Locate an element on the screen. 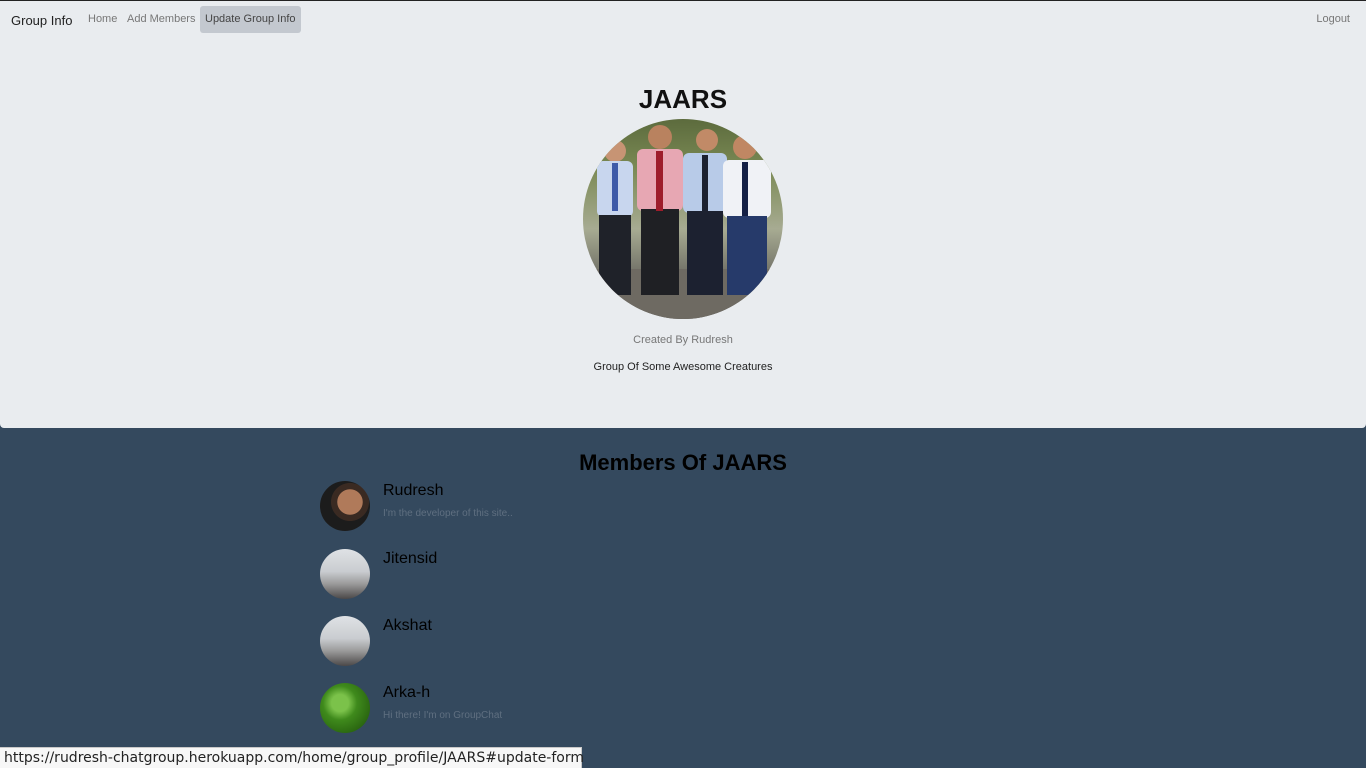 This screenshot has width=1366, height=768. nav-update-group-info-link: Update Group Info is located at coordinates (250, 19).